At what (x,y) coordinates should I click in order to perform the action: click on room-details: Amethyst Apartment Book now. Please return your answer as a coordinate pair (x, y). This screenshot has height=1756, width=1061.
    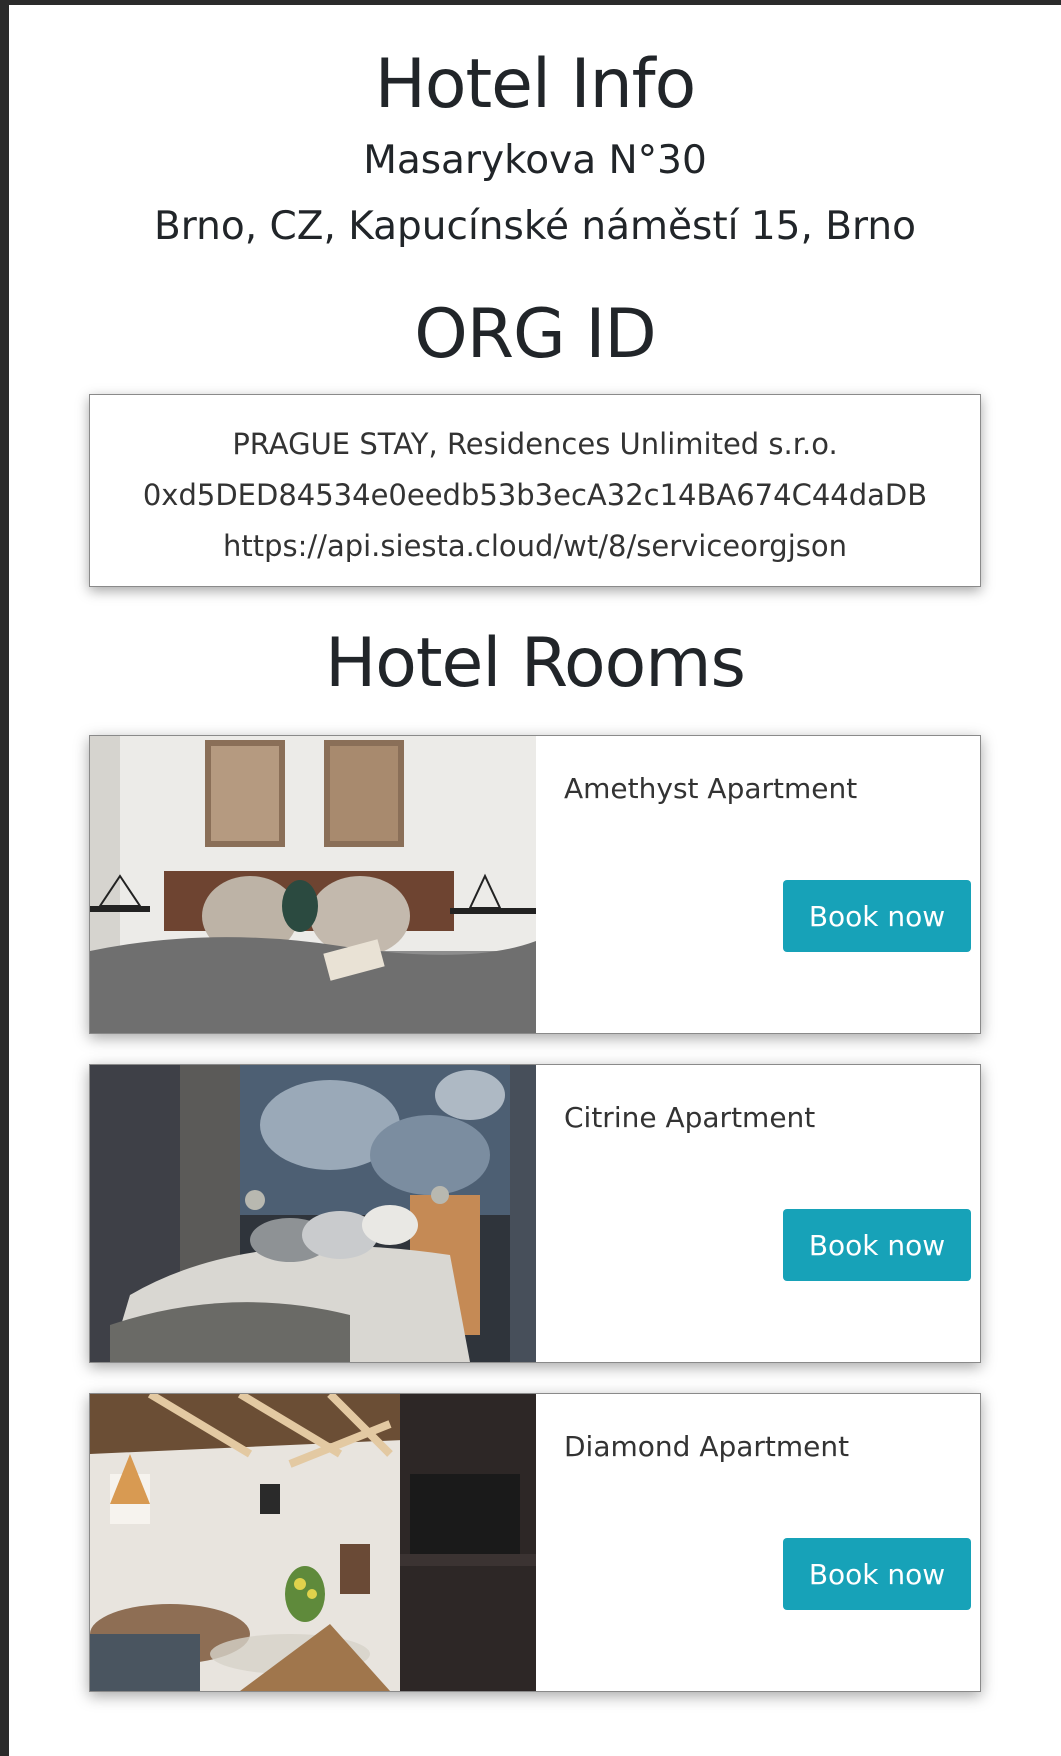
    Looking at the image, I should click on (758, 884).